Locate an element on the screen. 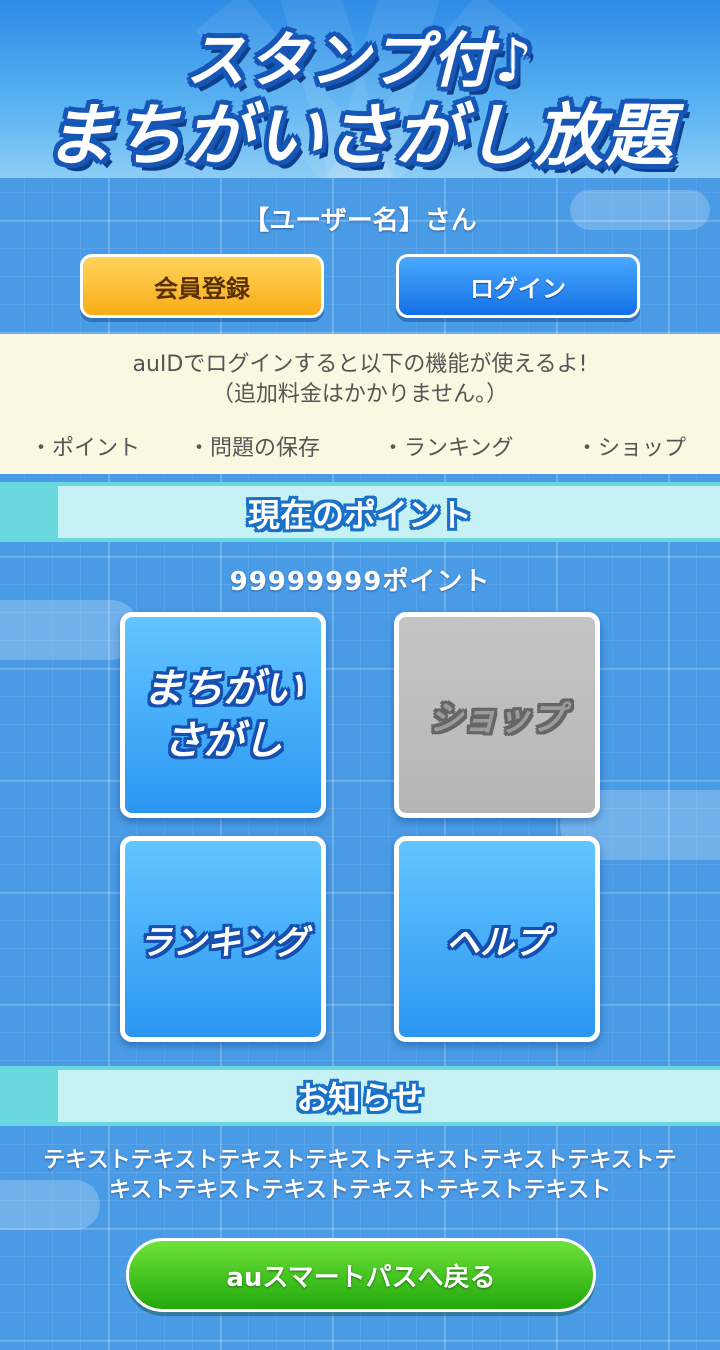 The width and height of the screenshot is (720, 1350). app-title-line2: まちがいさがし放題 is located at coordinates (359, 136).